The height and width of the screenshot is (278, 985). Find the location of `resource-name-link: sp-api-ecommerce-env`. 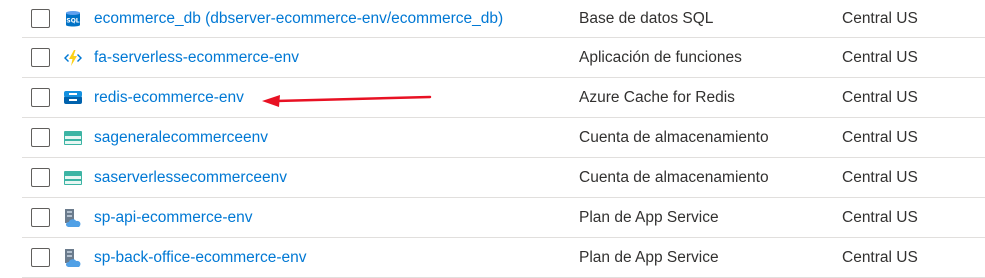

resource-name-link: sp-api-ecommerce-env is located at coordinates (173, 218).